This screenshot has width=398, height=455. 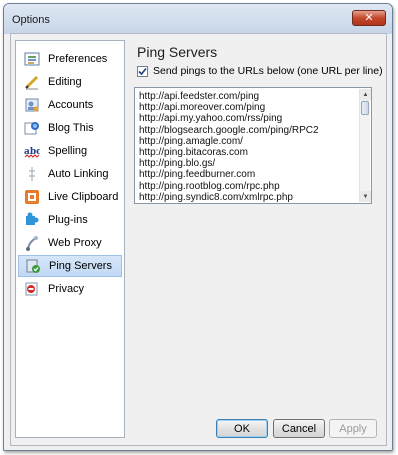 I want to click on url-line: http://ping.bitacoras.com, so click(x=193, y=153).